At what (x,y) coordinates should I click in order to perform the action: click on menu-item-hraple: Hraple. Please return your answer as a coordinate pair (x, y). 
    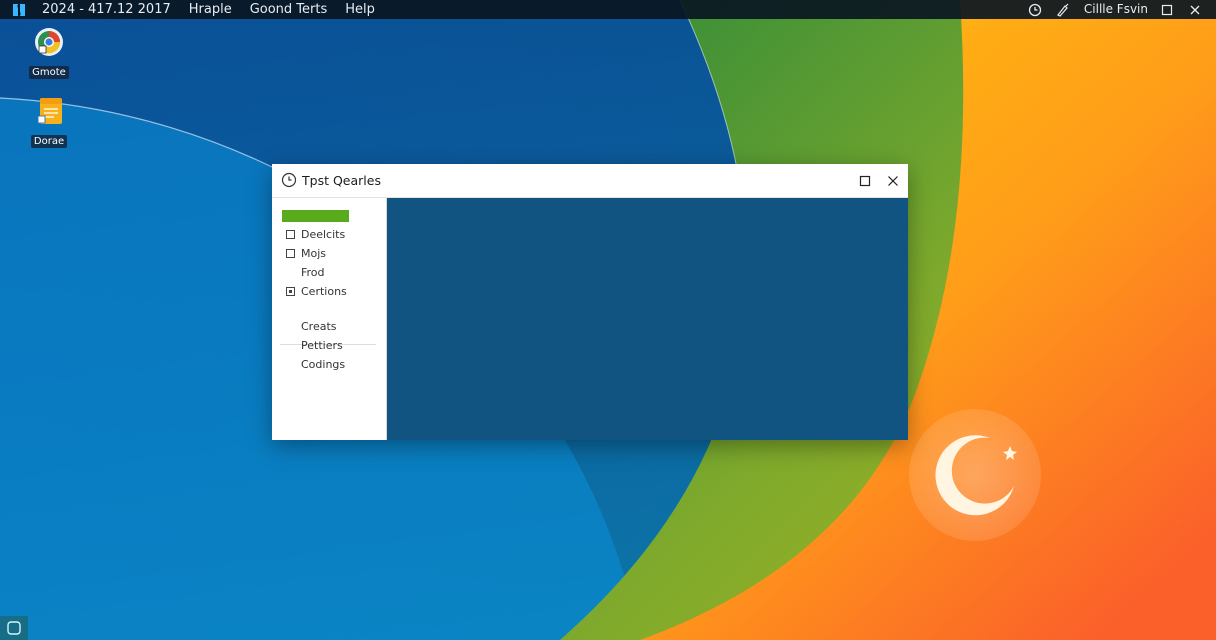
    Looking at the image, I should click on (210, 9).